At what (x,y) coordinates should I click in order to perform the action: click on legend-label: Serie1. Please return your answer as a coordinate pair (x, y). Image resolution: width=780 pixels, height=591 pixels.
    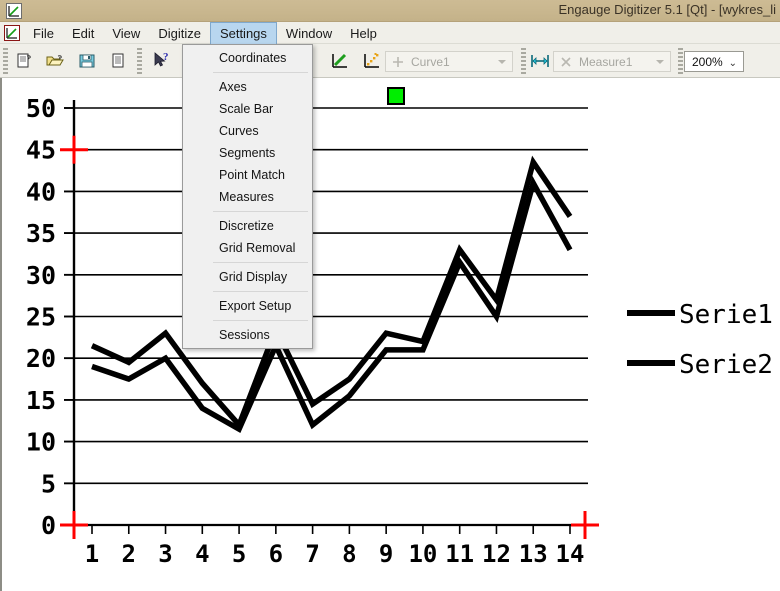
    Looking at the image, I should click on (726, 315).